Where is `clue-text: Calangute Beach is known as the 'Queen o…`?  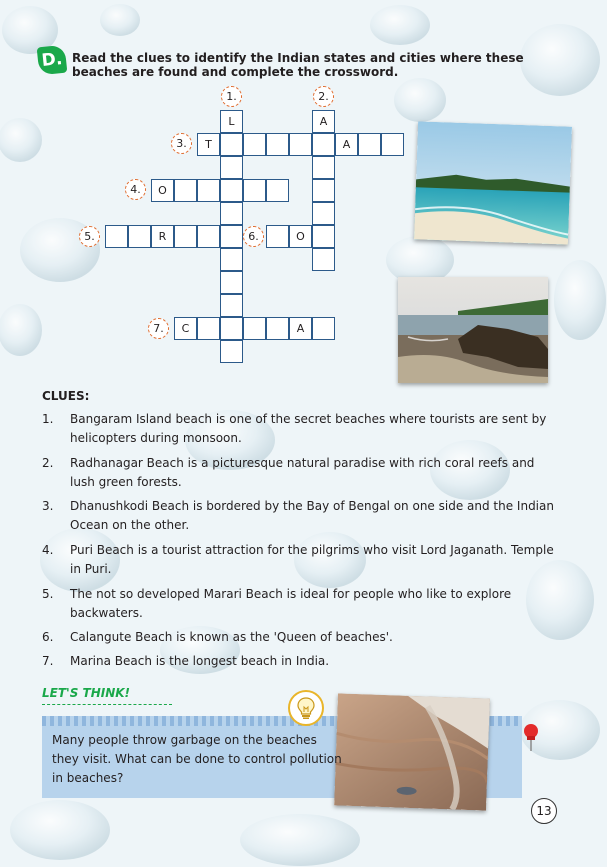
clue-text: Calangute Beach is known as the 'Queen o… is located at coordinates (231, 637).